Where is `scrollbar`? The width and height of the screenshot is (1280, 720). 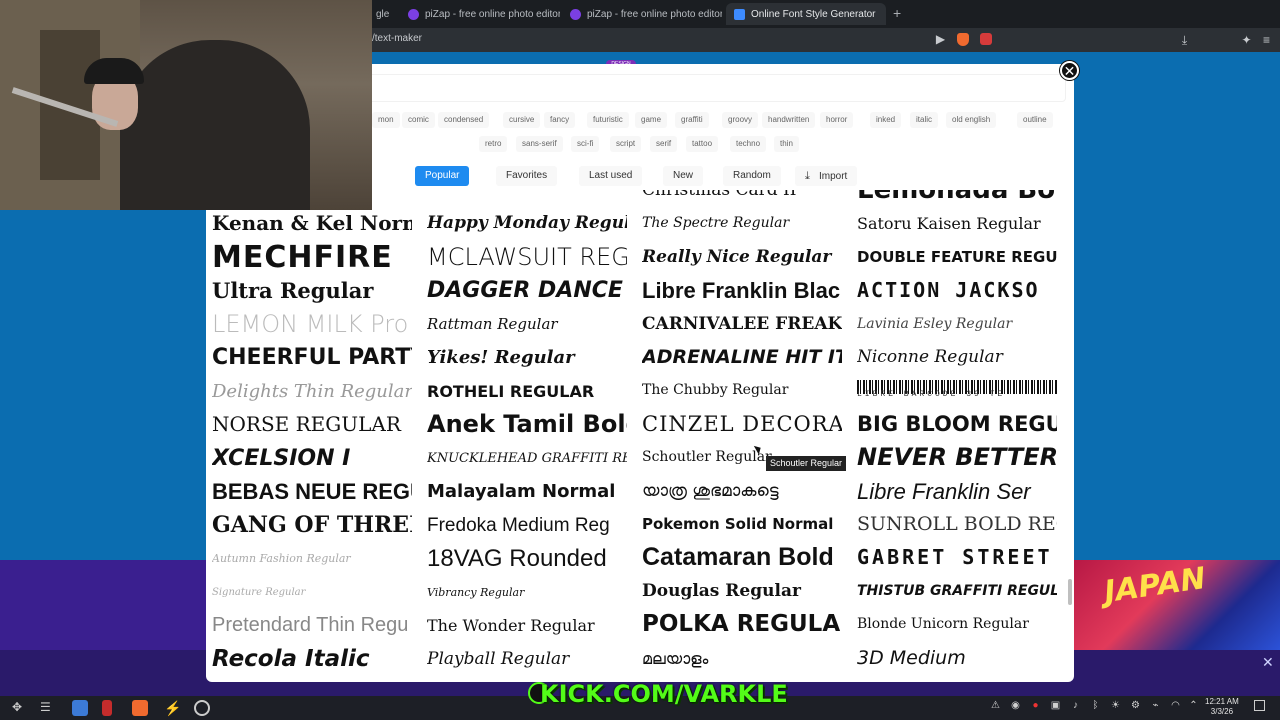 scrollbar is located at coordinates (1070, 592).